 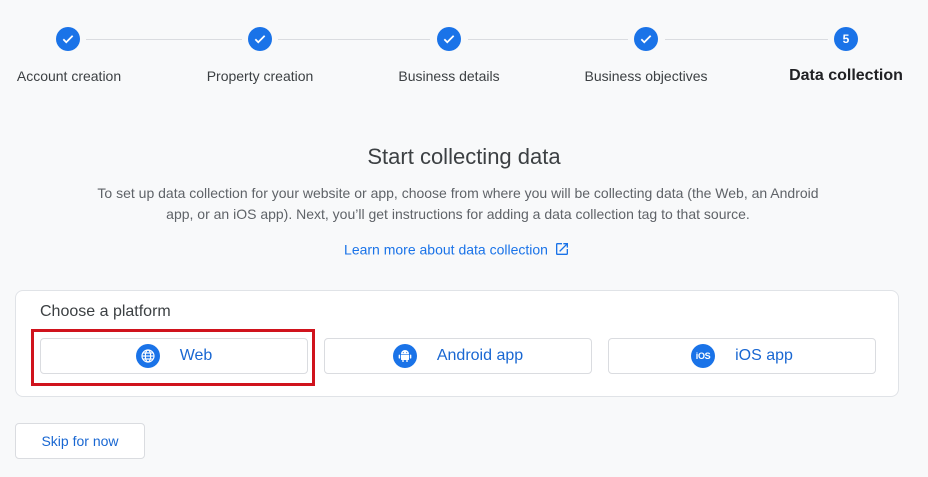 I want to click on ios-platform-button: iOS iOS app, so click(x=742, y=356).